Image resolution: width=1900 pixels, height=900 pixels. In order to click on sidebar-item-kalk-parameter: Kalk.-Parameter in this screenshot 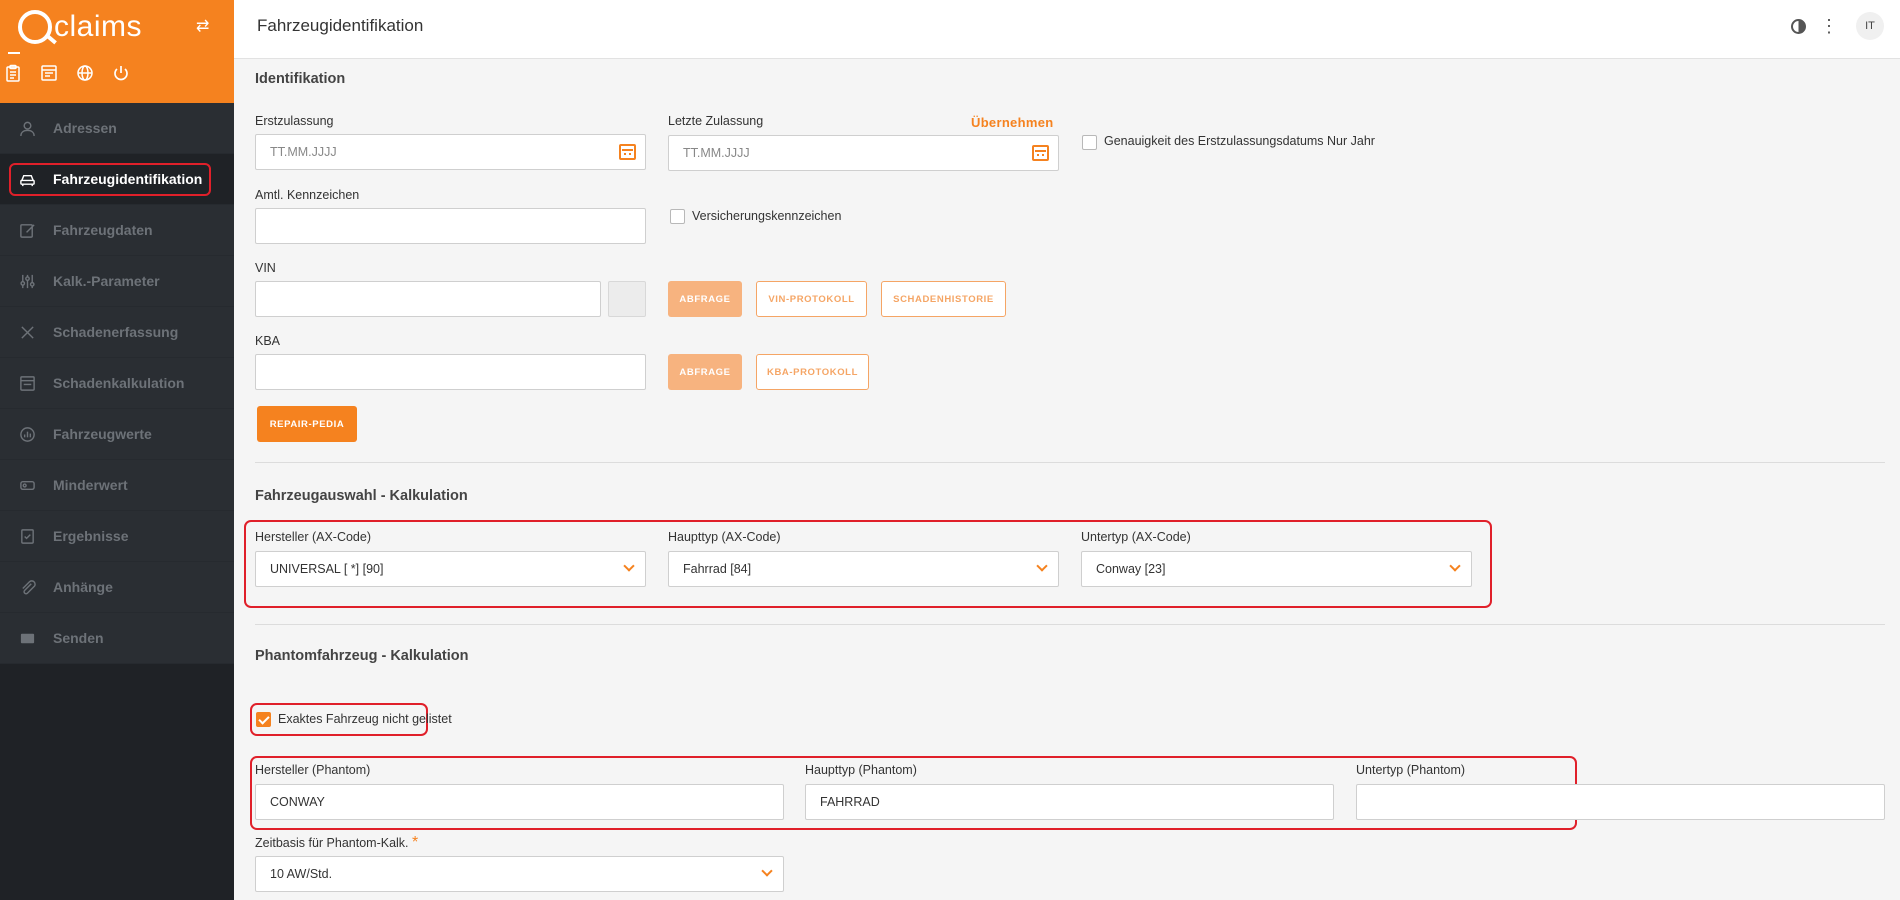, I will do `click(117, 281)`.